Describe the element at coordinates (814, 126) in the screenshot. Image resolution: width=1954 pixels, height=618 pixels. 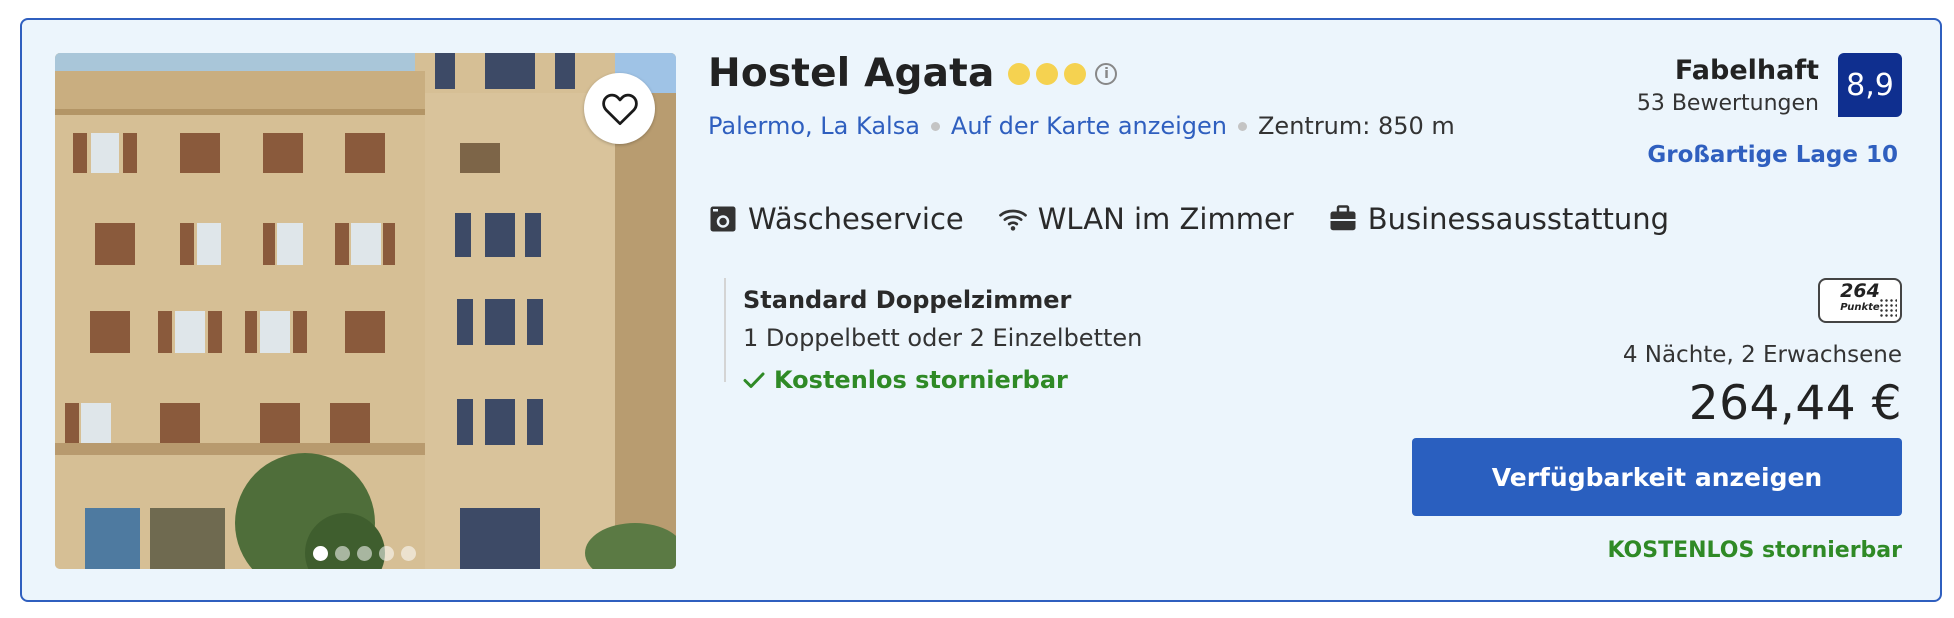
I see `area-link: Palermo, La Kalsa` at that location.